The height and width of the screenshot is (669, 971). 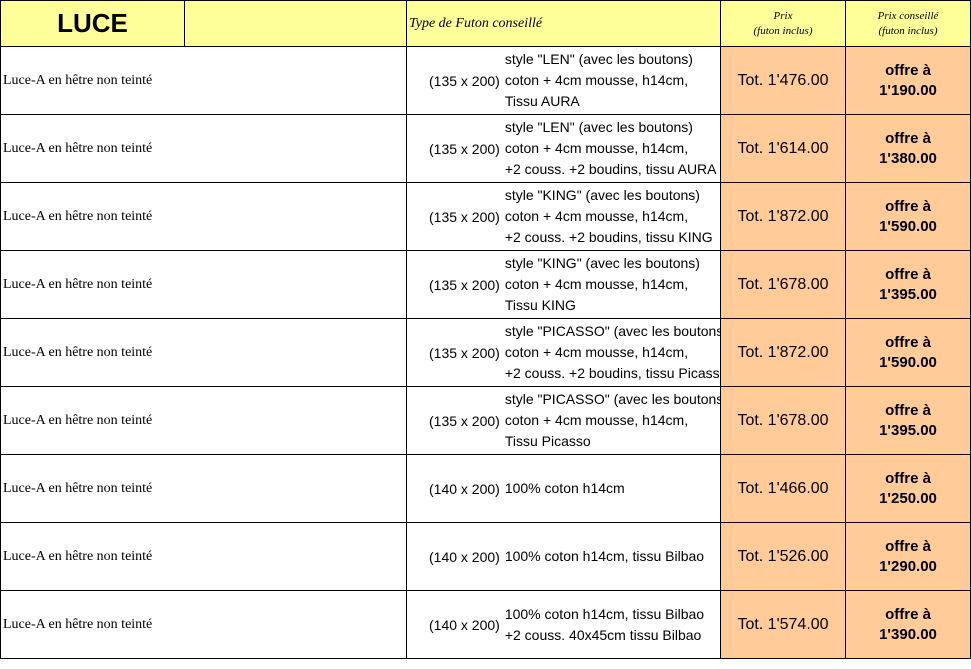 What do you see at coordinates (908, 15) in the screenshot?
I see `advised-price-header-label: Prix conseillé` at bounding box center [908, 15].